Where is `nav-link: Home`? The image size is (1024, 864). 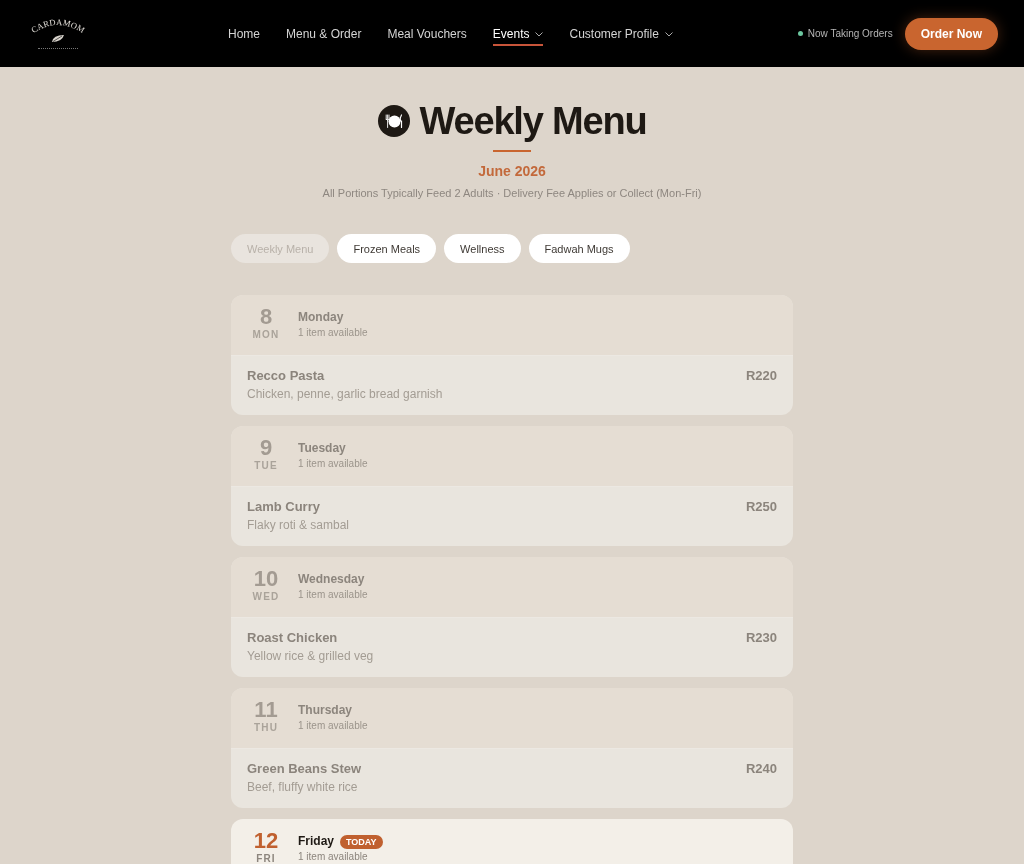 nav-link: Home is located at coordinates (244, 34).